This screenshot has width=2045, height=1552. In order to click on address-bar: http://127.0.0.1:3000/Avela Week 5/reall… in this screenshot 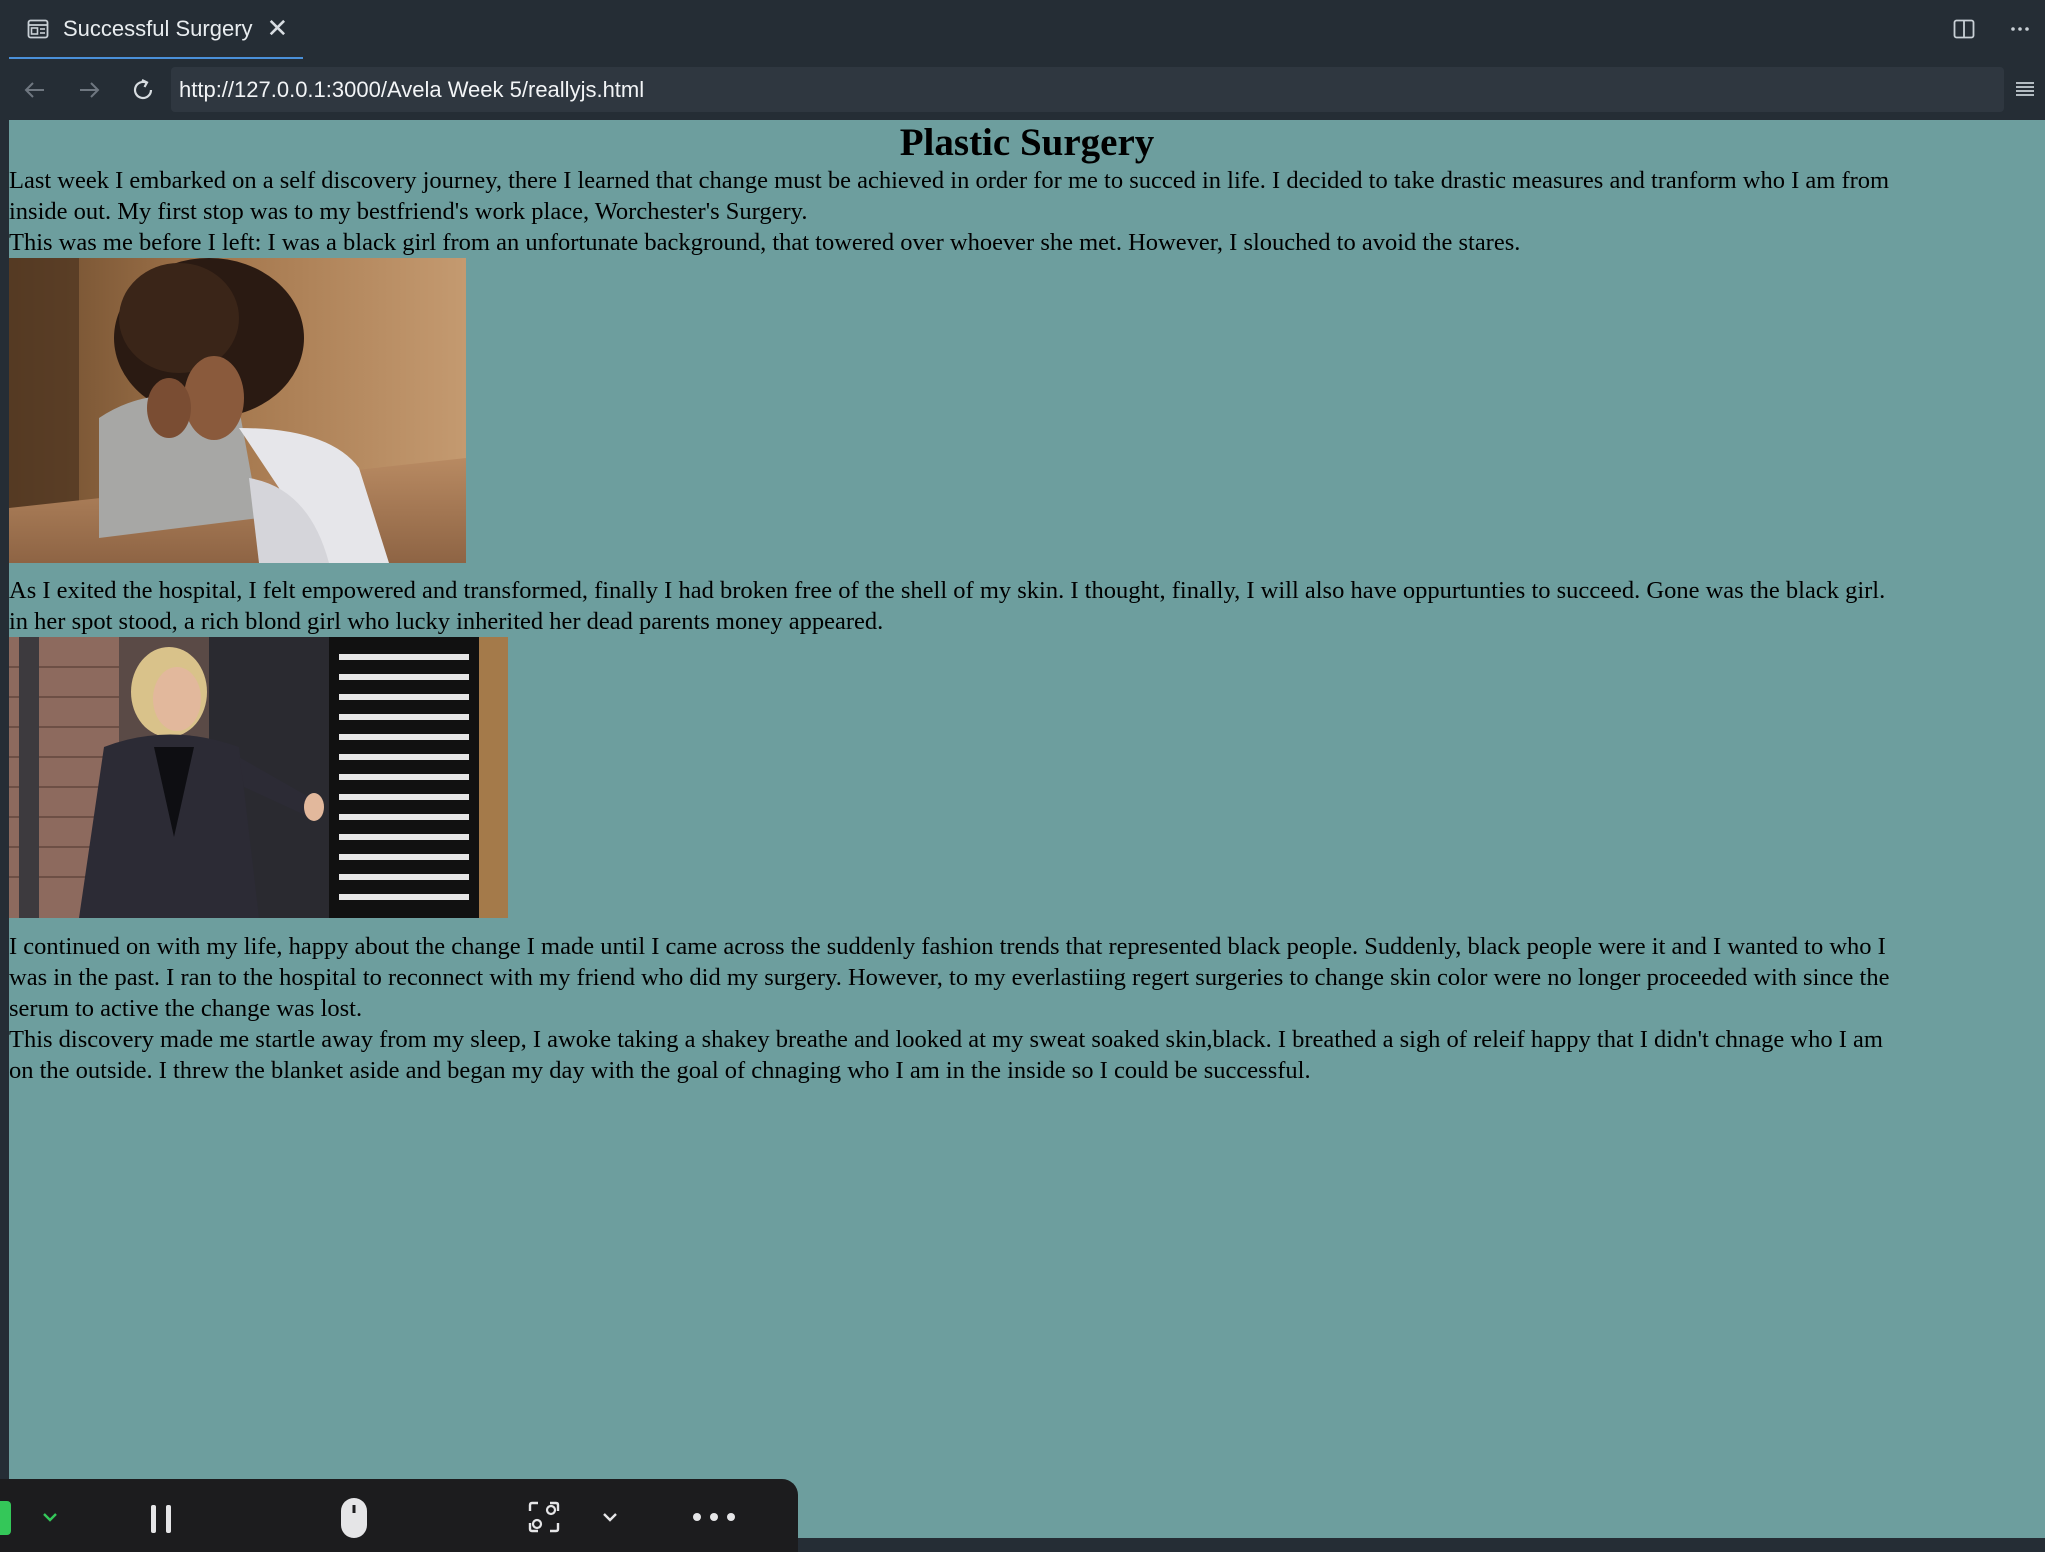, I will do `click(1022, 89)`.